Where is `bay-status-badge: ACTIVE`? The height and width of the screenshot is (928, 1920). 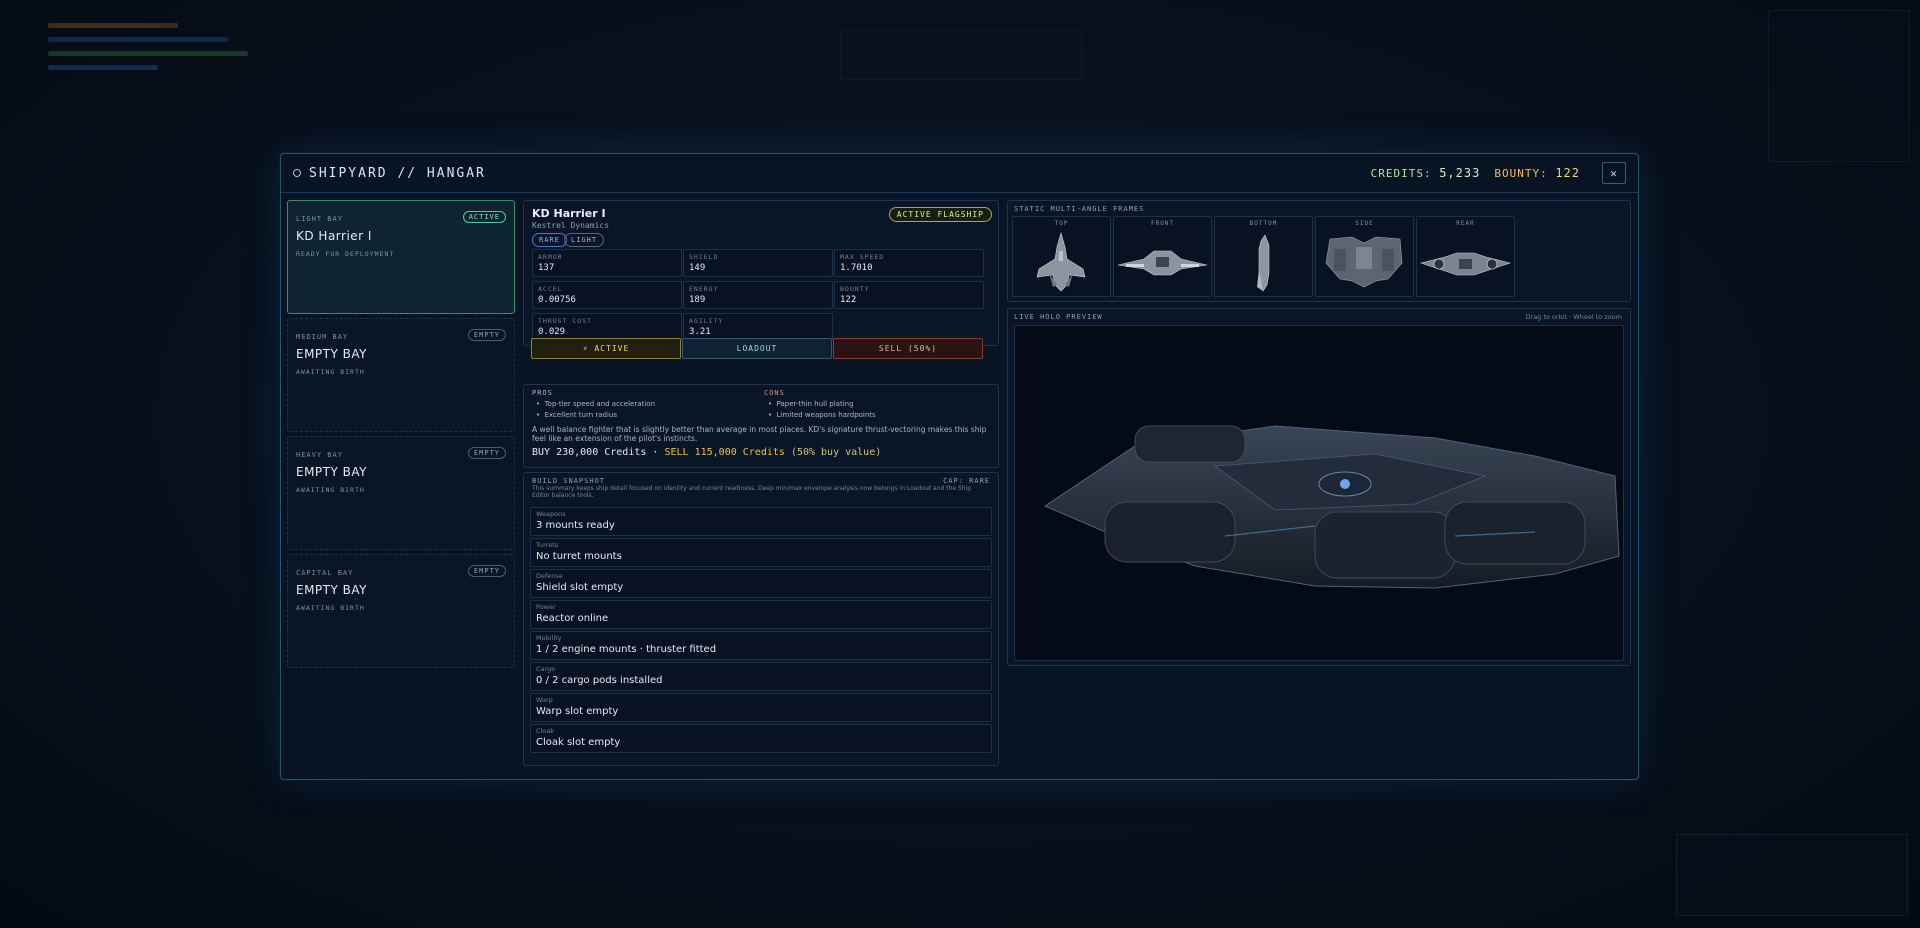 bay-status-badge: ACTIVE is located at coordinates (484, 217).